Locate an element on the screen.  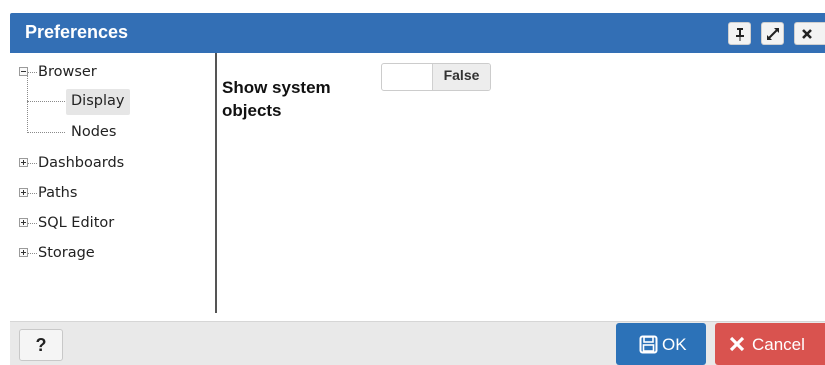
tree-item-display: Display is located at coordinates (97, 101).